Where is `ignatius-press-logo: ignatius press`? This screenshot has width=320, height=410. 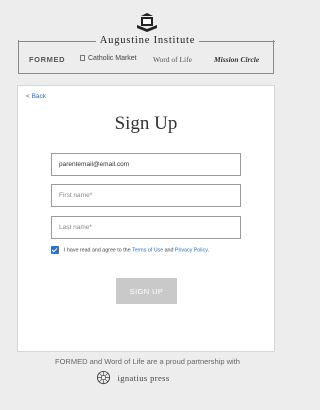
ignatius-press-logo: ignatius press is located at coordinates (133, 377).